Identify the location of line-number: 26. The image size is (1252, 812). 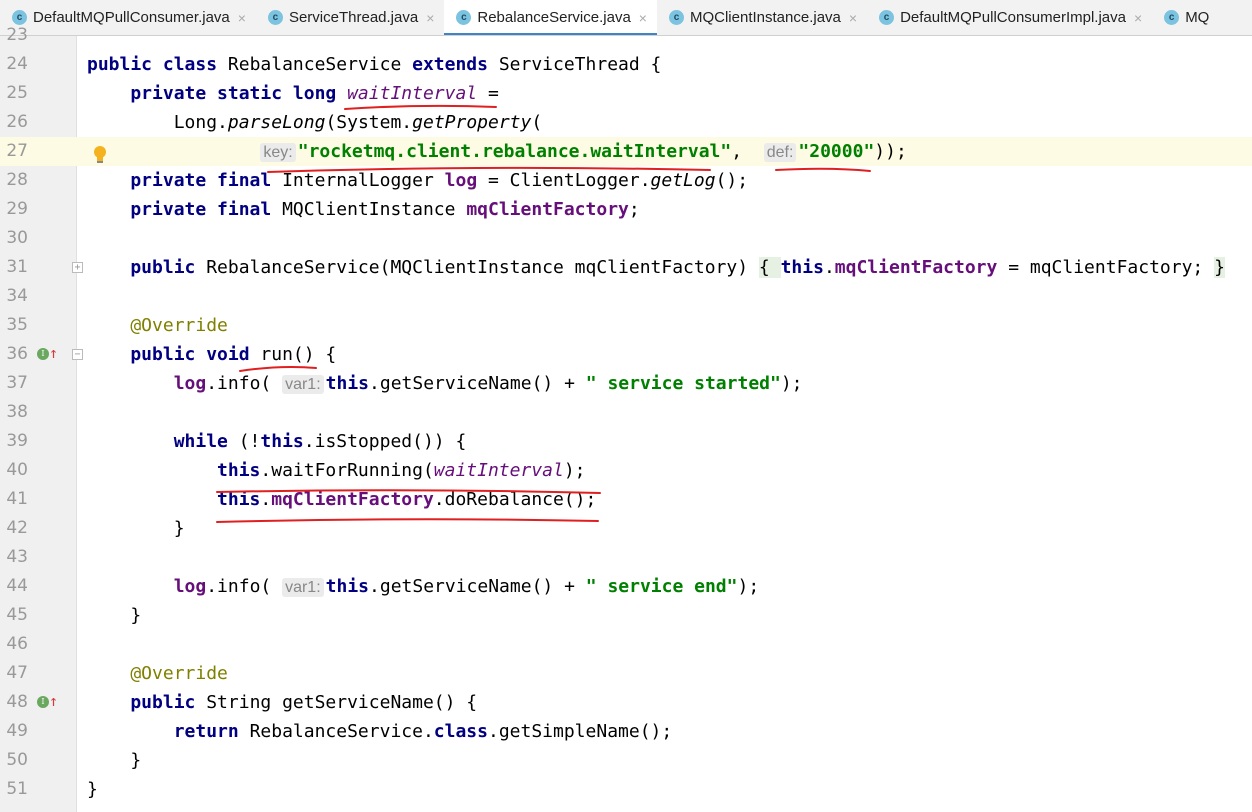
(17, 122).